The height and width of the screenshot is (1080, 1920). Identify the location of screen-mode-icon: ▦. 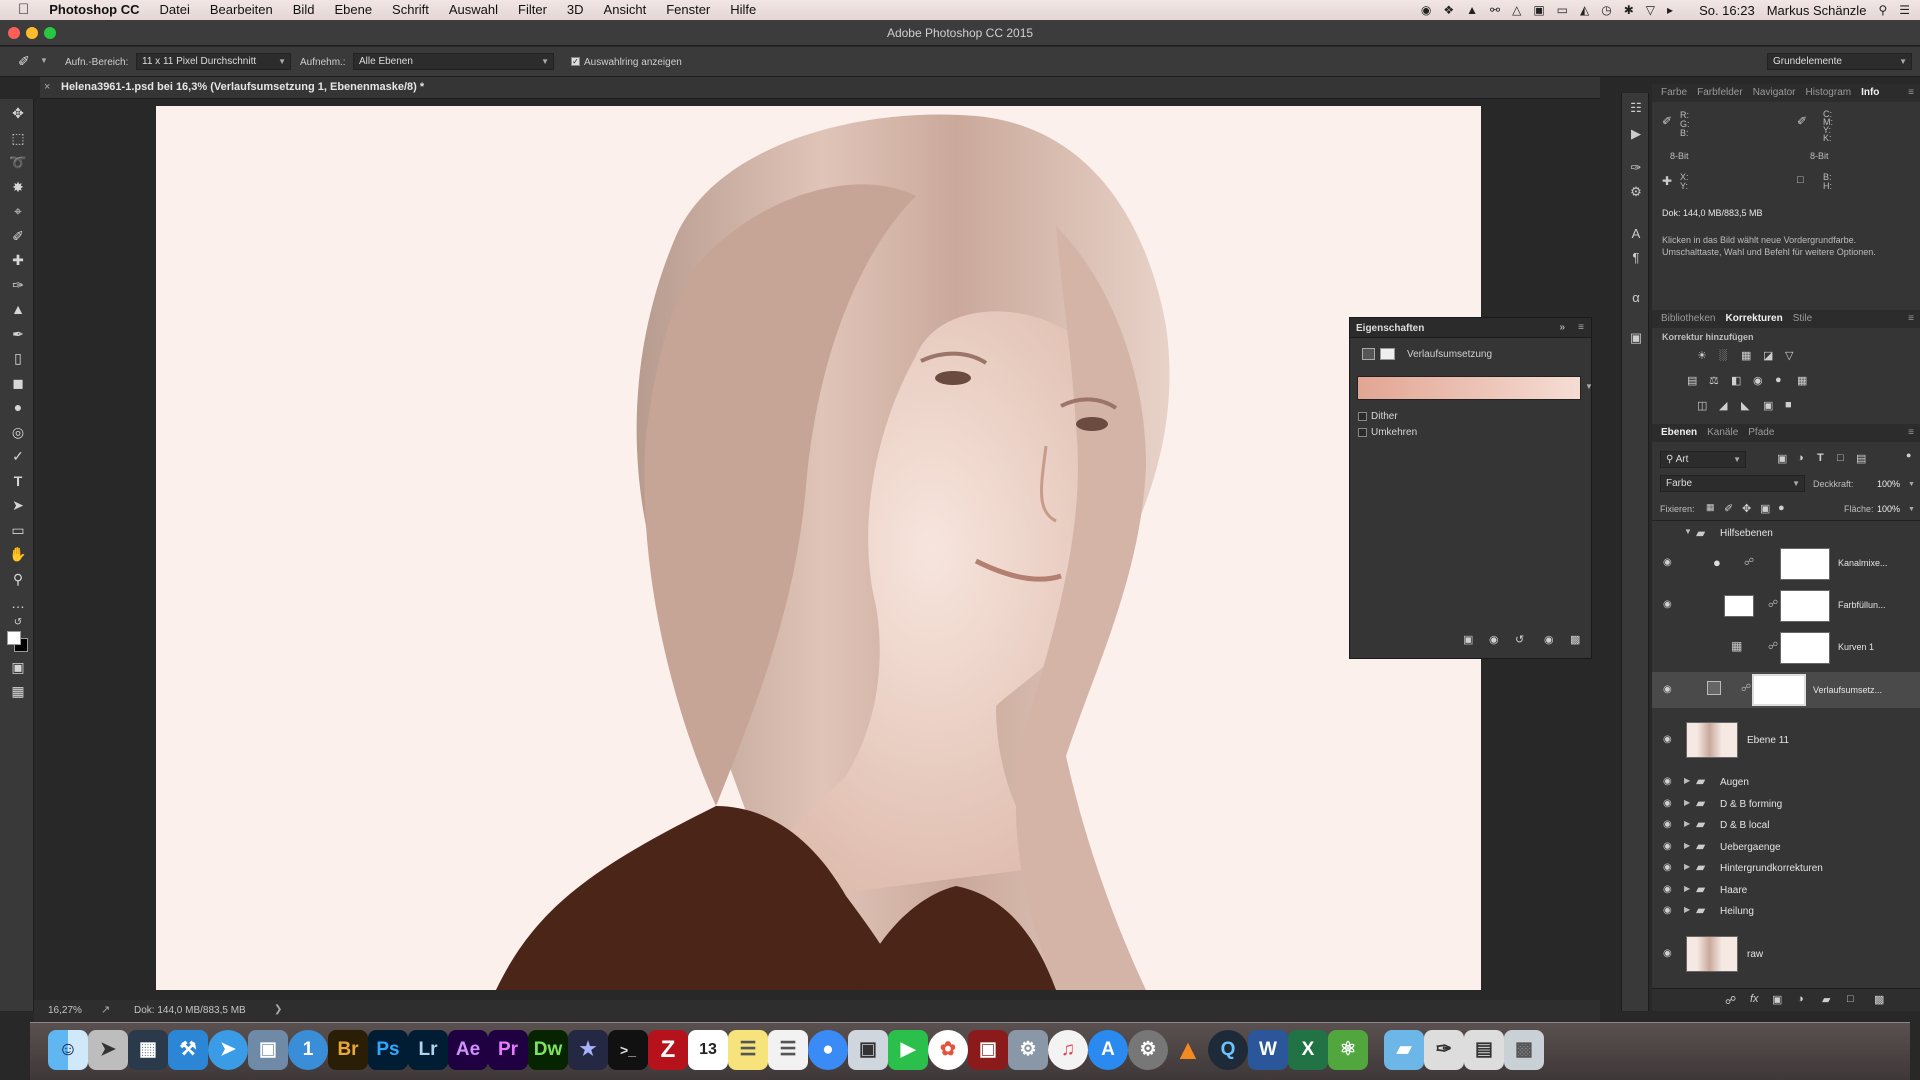
(18, 691).